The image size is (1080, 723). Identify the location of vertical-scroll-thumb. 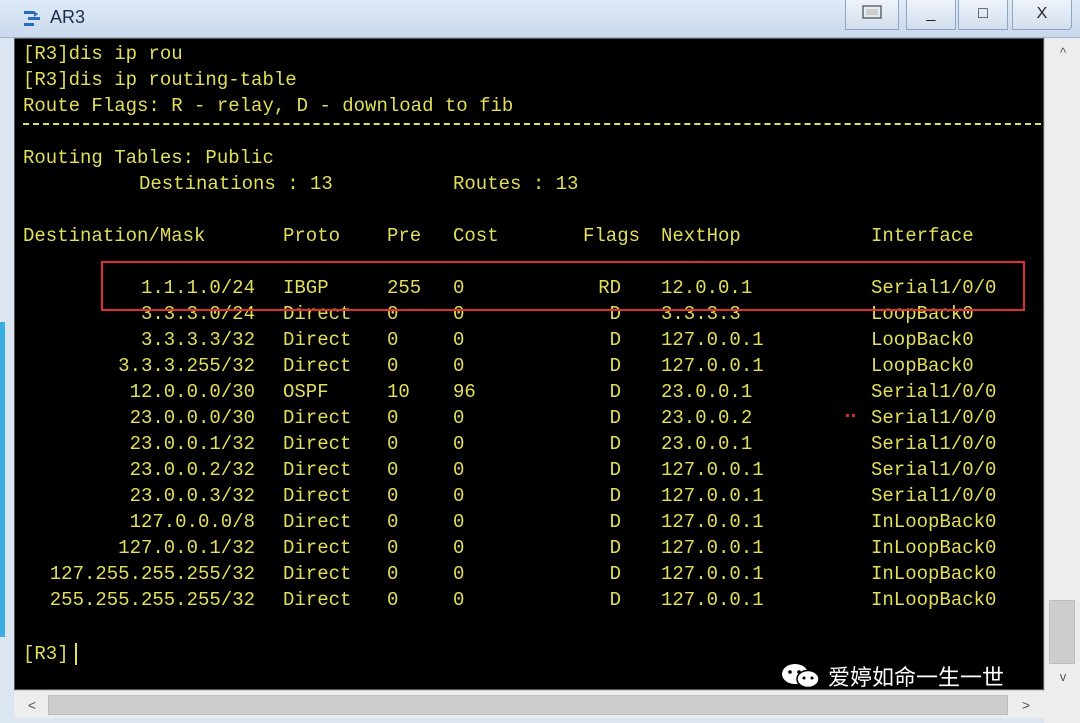
(1062, 632).